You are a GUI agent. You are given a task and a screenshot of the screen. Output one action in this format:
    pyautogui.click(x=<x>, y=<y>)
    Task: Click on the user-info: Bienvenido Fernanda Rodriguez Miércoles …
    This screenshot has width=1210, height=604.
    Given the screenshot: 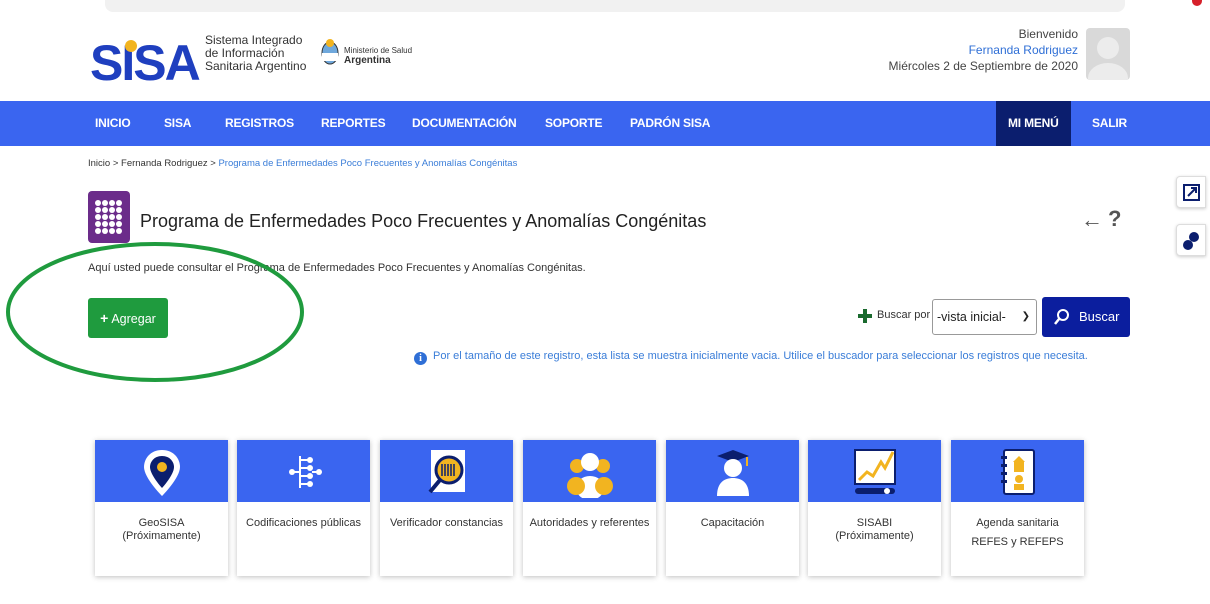 What is the action you would take?
    pyautogui.click(x=983, y=50)
    